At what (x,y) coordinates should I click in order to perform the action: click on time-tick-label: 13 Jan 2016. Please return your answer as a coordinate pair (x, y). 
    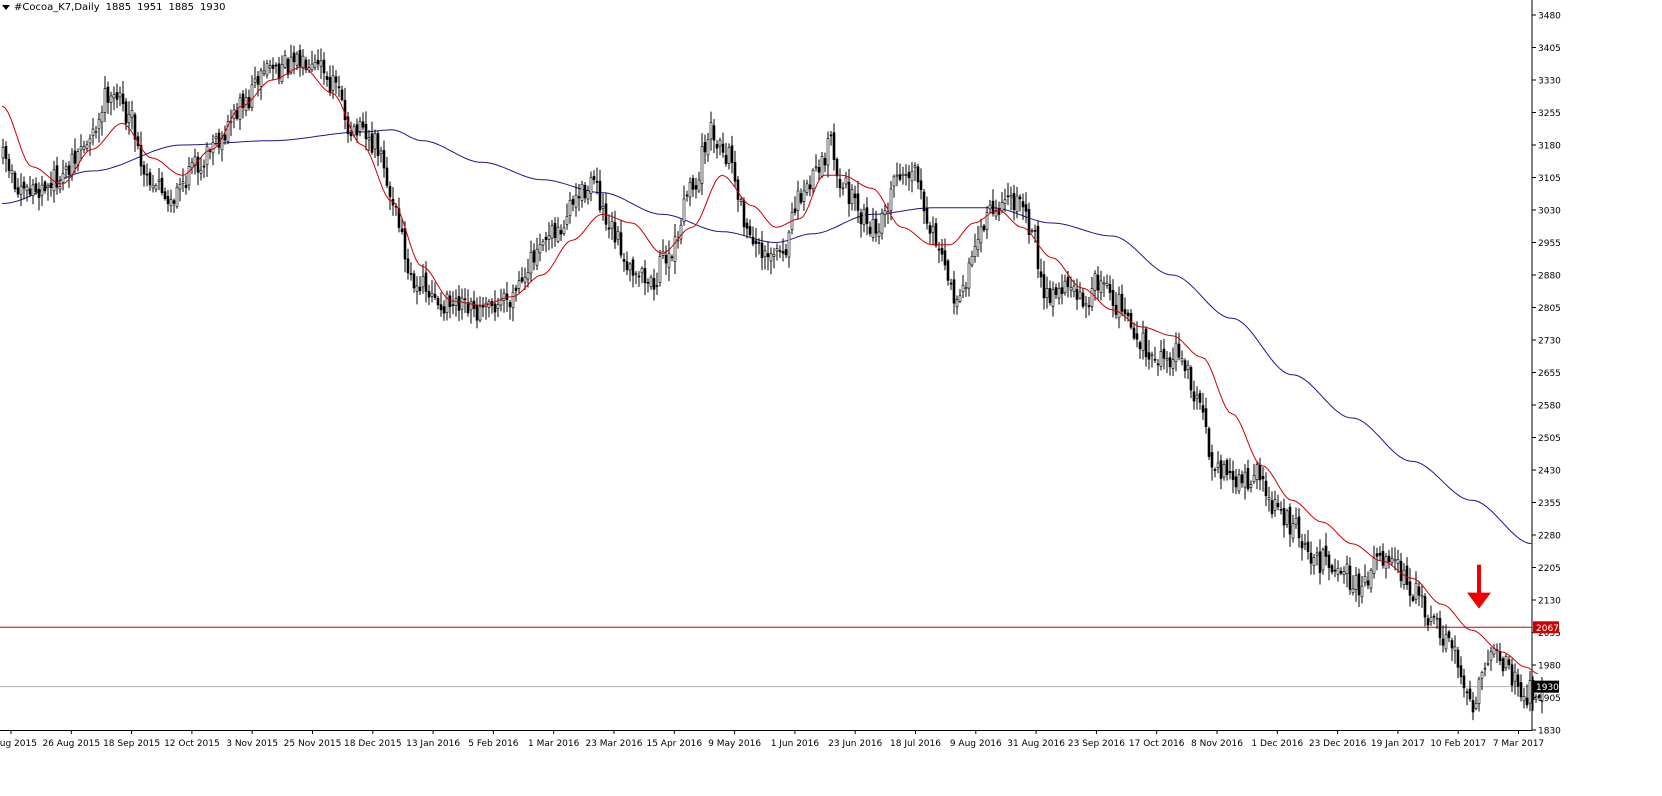
    Looking at the image, I should click on (433, 744).